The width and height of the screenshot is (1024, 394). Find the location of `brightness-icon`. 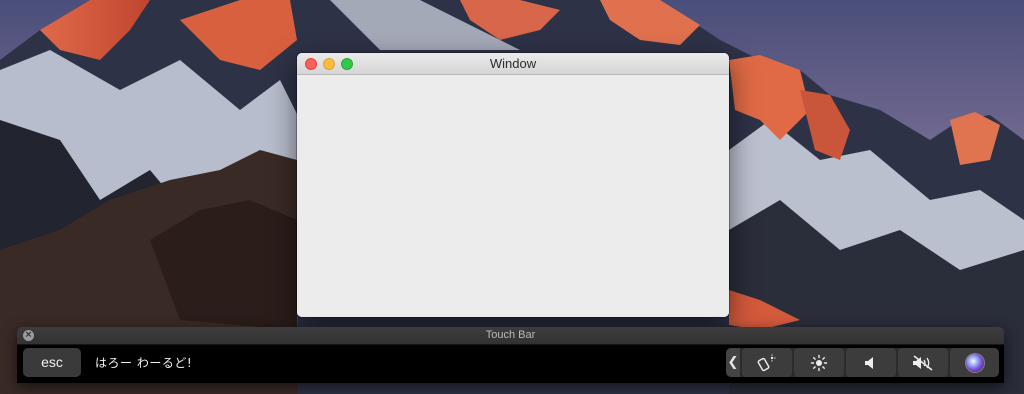

brightness-icon is located at coordinates (819, 362).